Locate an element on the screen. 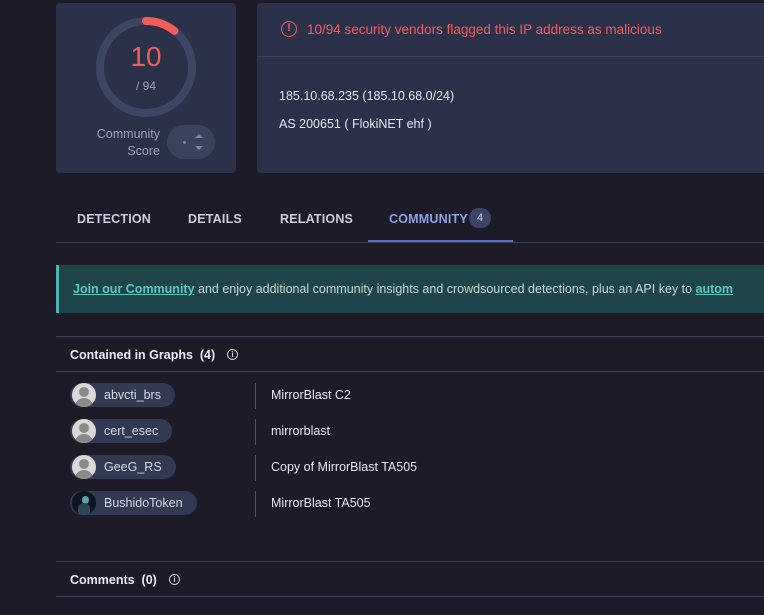 This screenshot has width=764, height=615. graph-owner-name: abvcti_brs is located at coordinates (132, 395).